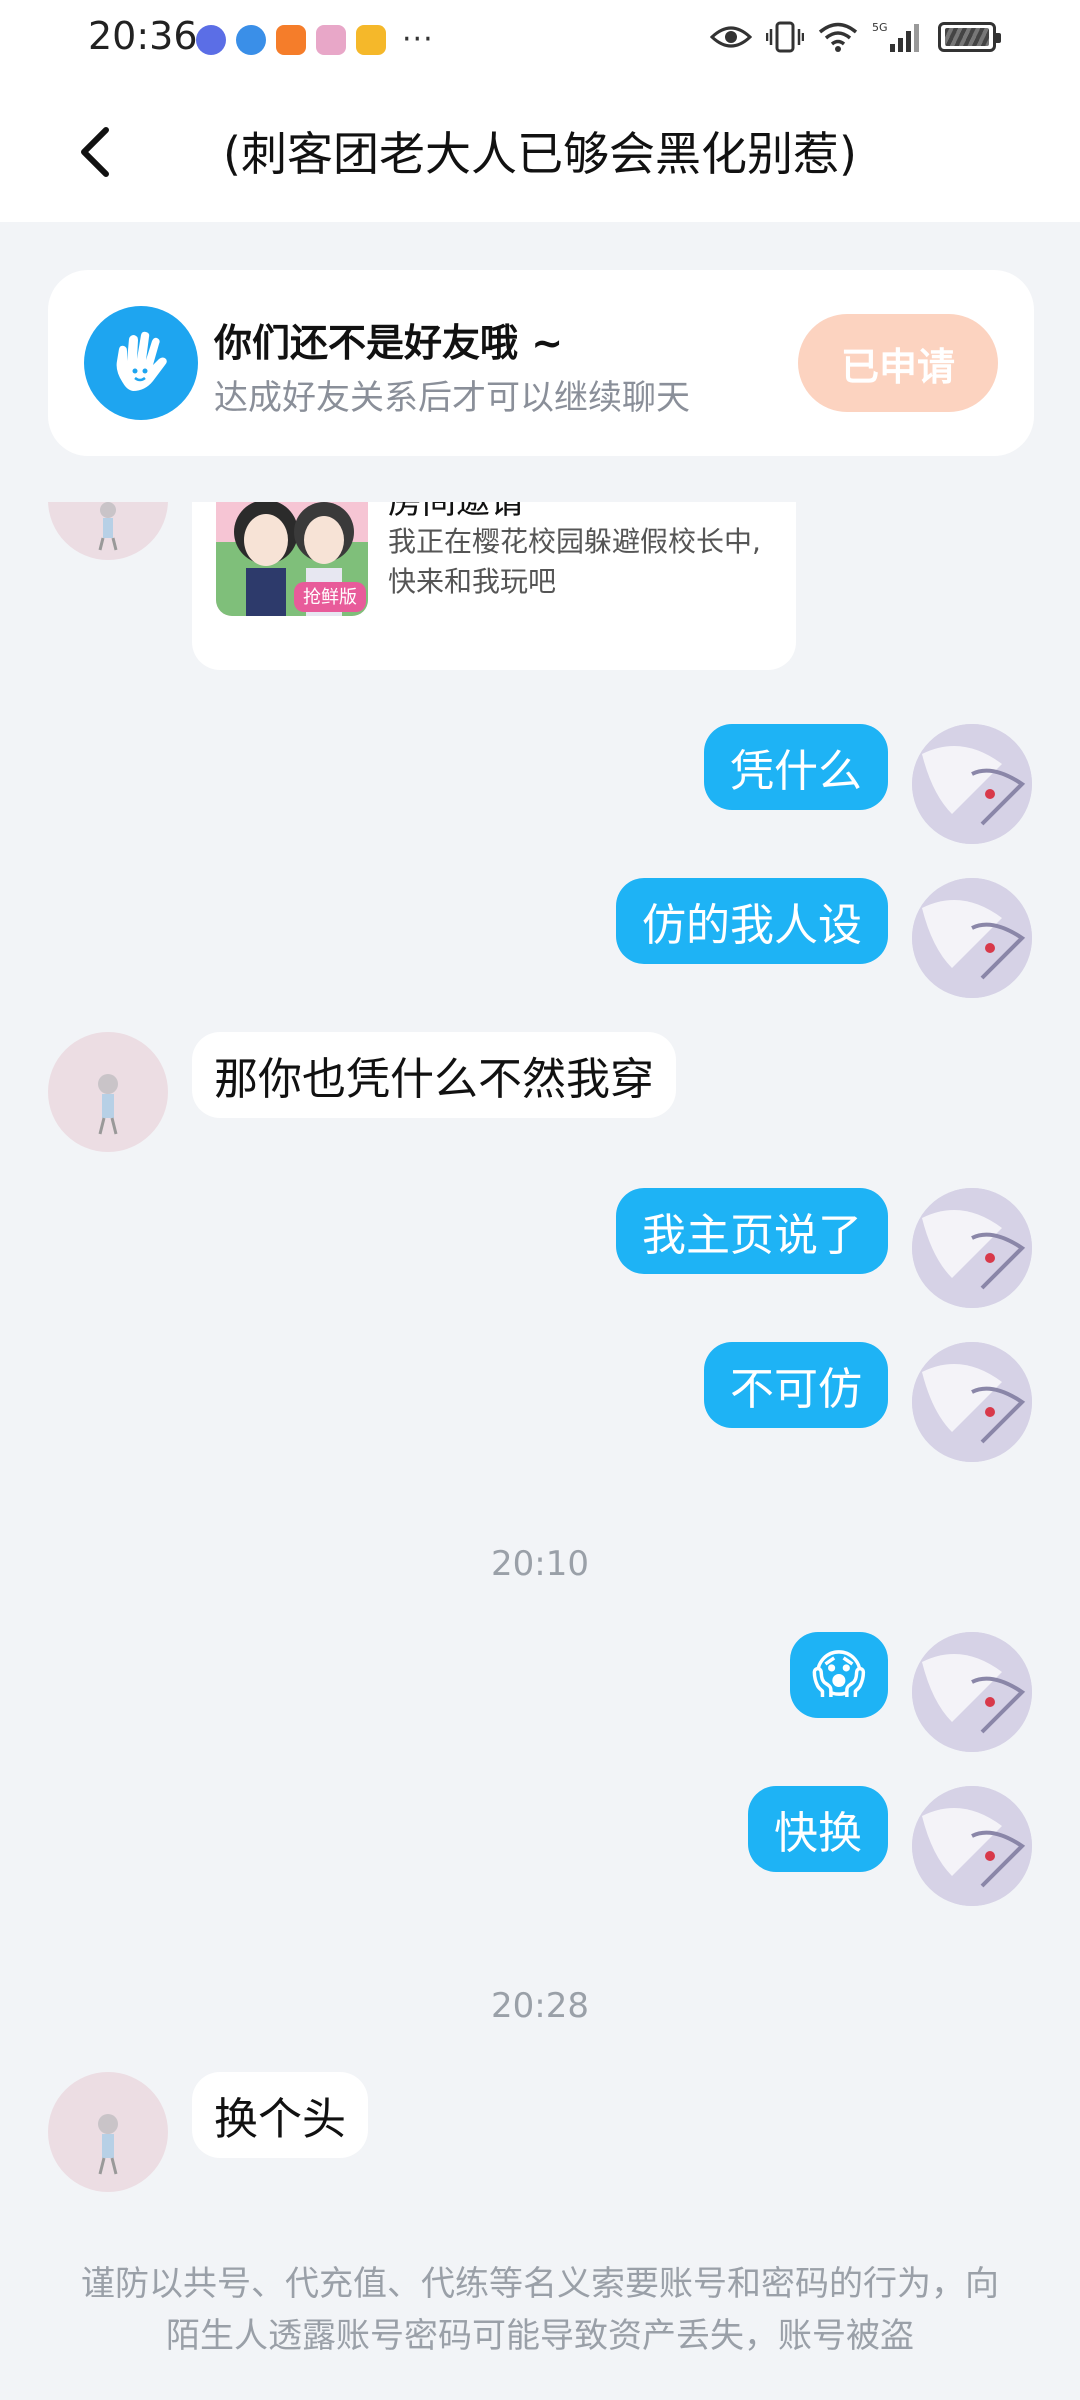 This screenshot has height=2400, width=1080. I want to click on message-bubble-incoming: 换个头, so click(280, 2115).